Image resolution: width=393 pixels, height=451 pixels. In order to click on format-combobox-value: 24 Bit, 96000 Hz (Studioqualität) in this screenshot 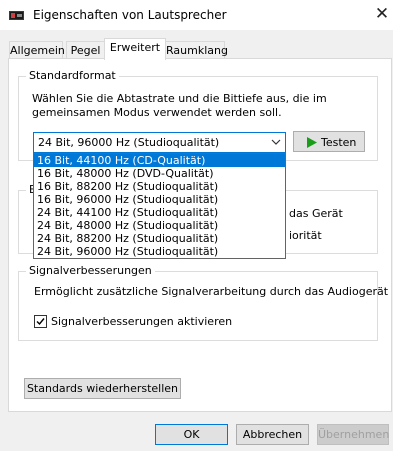, I will do `click(129, 142)`.